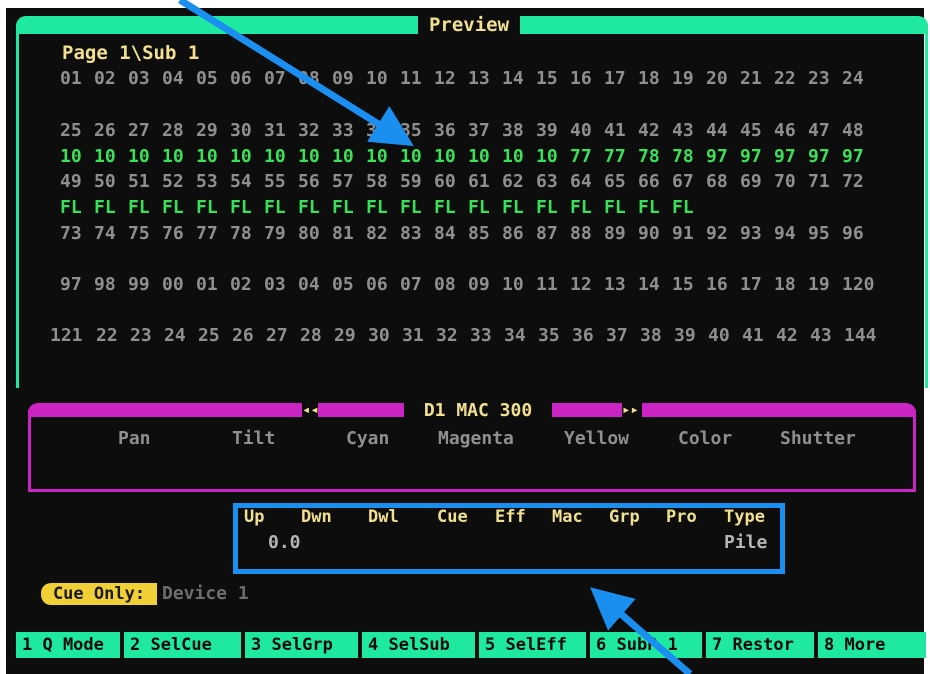 The width and height of the screenshot is (930, 674). What do you see at coordinates (249, 335) in the screenshot?
I see `channel-number: 26` at bounding box center [249, 335].